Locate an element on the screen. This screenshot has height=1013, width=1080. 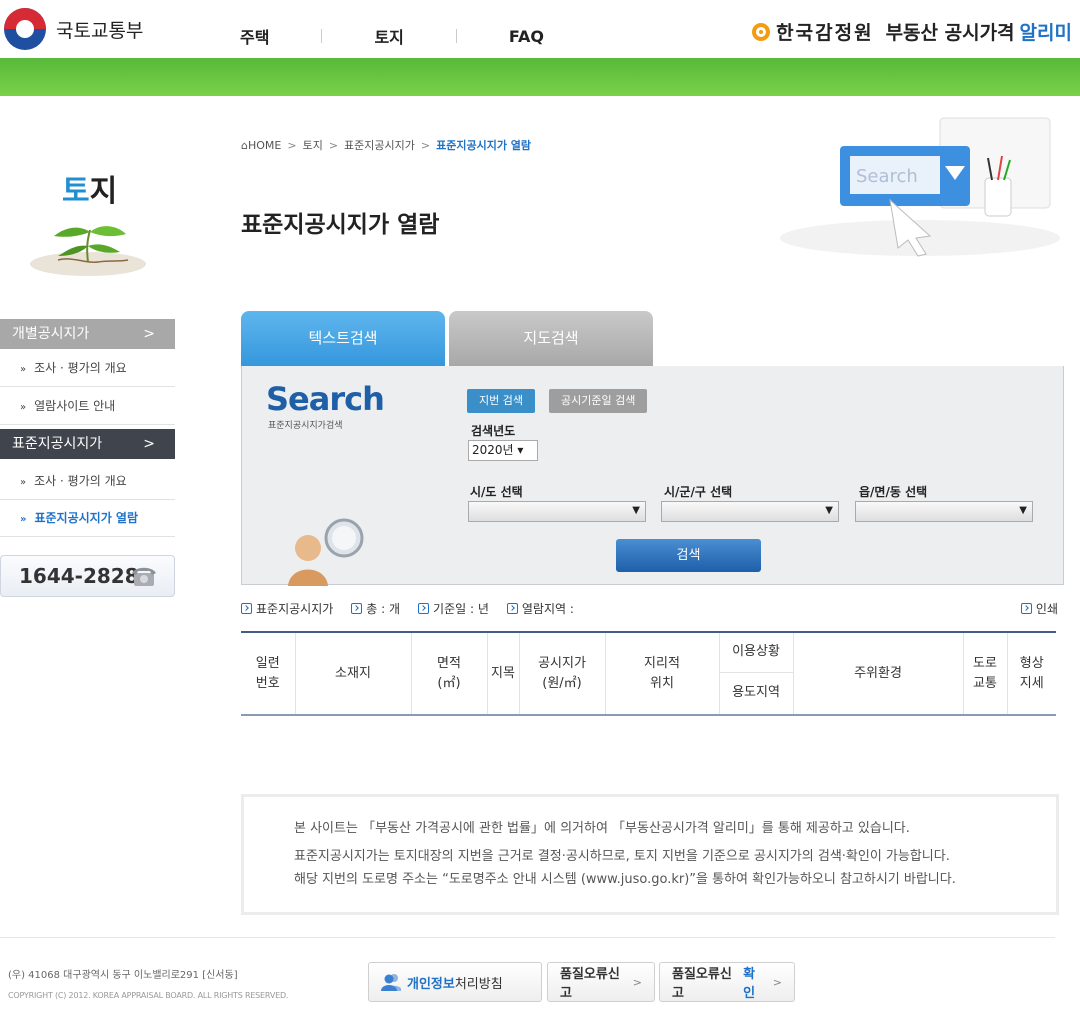
col-environment: 주위환경 is located at coordinates (878, 672).